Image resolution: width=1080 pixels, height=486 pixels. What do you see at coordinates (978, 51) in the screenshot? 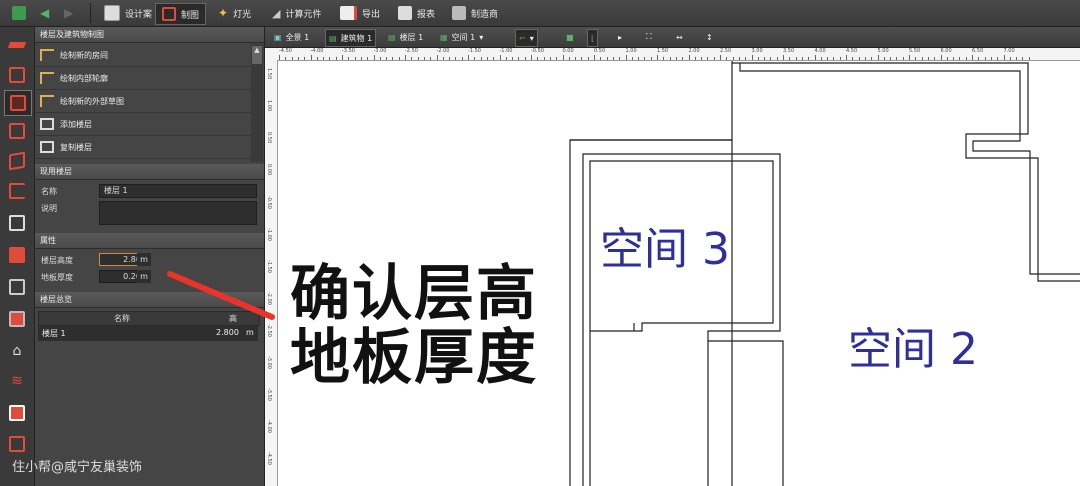
I see `ruler-top-label: 6.50` at bounding box center [978, 51].